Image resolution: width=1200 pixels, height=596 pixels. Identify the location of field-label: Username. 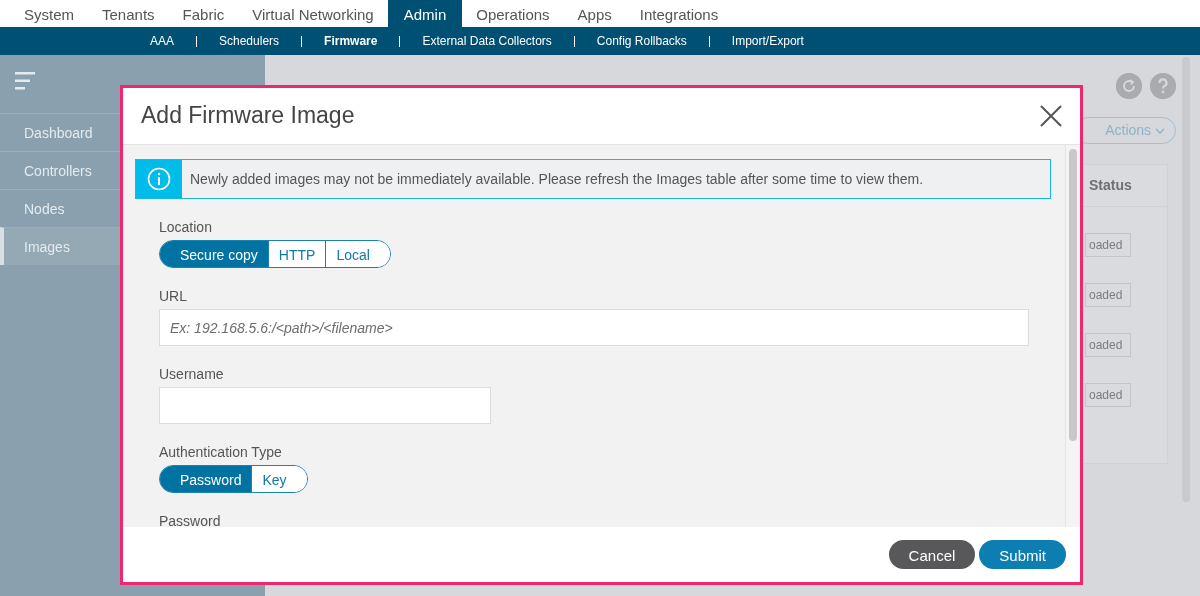
(192, 374).